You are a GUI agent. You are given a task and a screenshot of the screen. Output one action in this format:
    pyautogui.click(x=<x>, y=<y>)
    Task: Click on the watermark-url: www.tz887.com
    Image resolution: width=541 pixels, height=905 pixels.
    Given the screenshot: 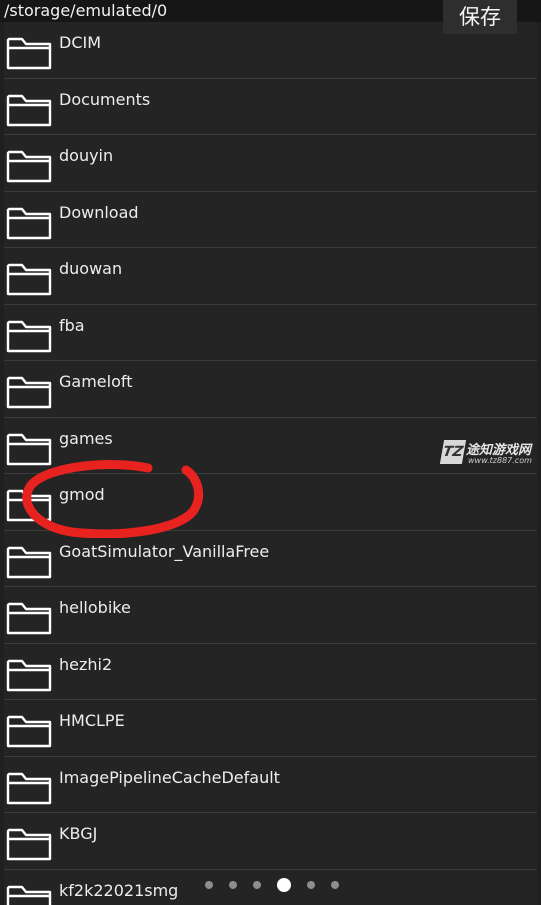 What is the action you would take?
    pyautogui.click(x=500, y=460)
    